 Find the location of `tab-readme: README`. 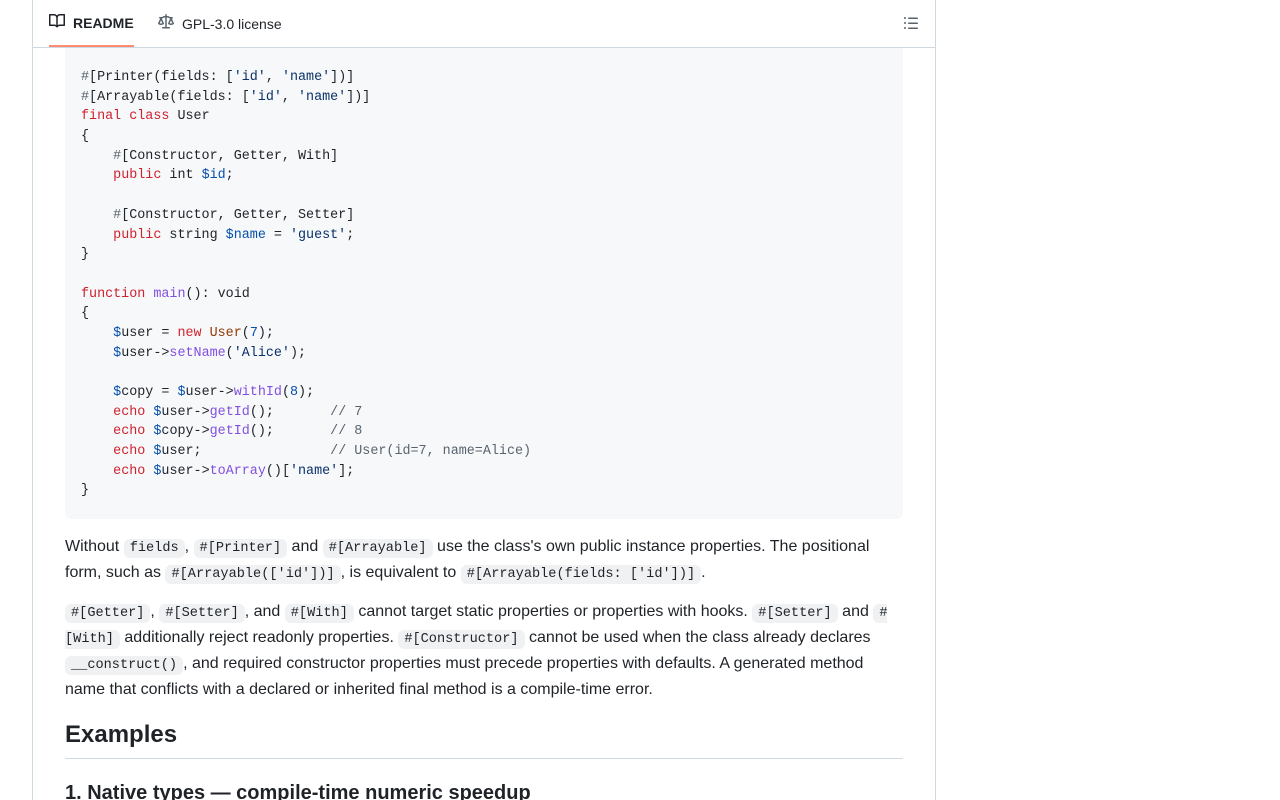

tab-readme: README is located at coordinates (91, 23).